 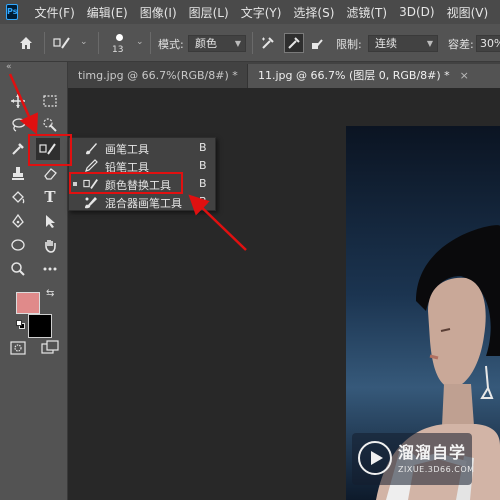 What do you see at coordinates (375, 458) in the screenshot?
I see `play-logo-icon` at bounding box center [375, 458].